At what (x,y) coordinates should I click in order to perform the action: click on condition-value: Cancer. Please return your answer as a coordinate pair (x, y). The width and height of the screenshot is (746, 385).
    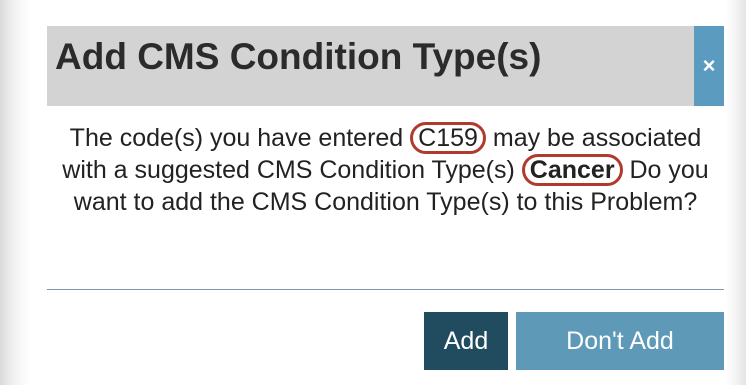
    Looking at the image, I should click on (572, 170).